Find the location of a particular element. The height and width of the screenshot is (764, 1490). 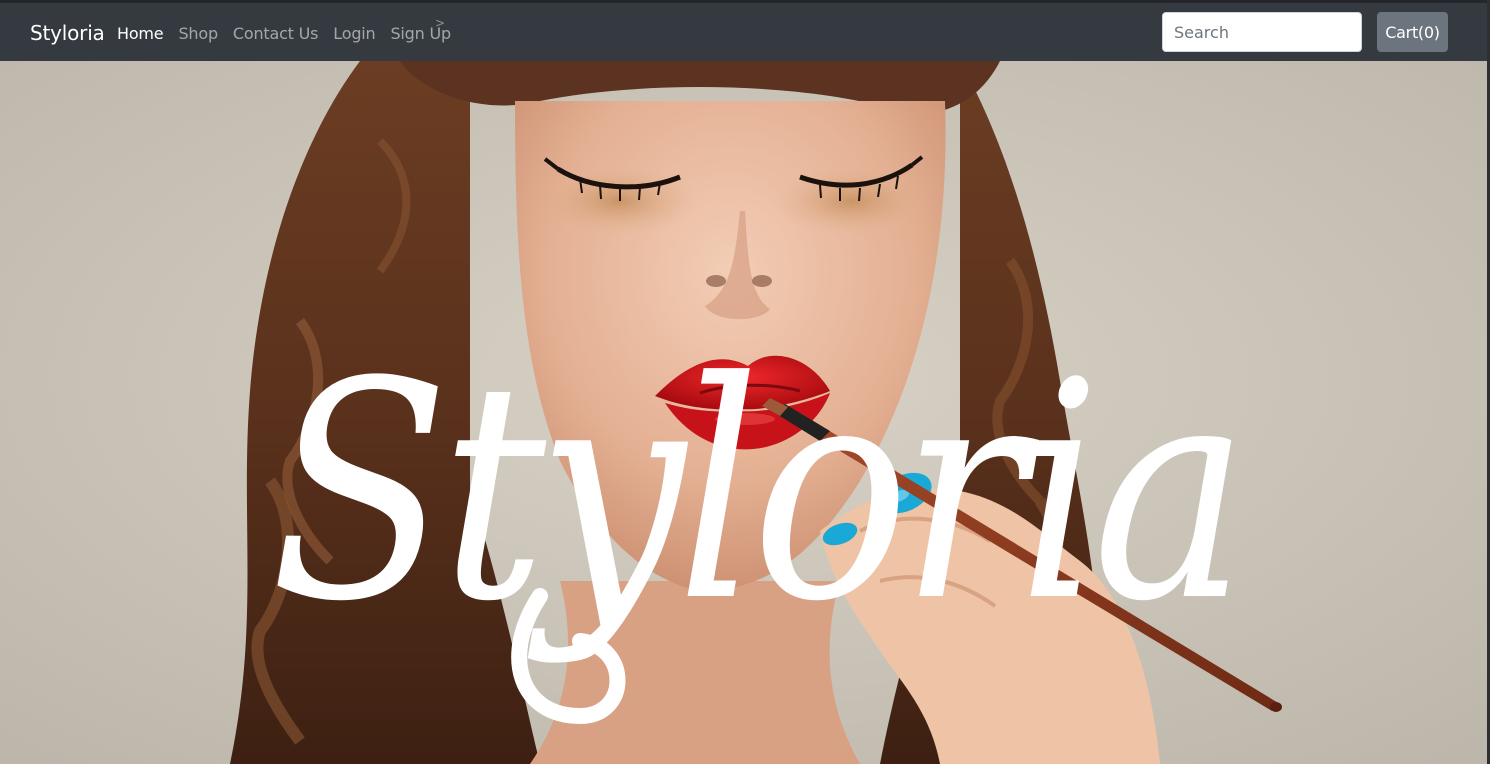

search-input is located at coordinates (1262, 32).